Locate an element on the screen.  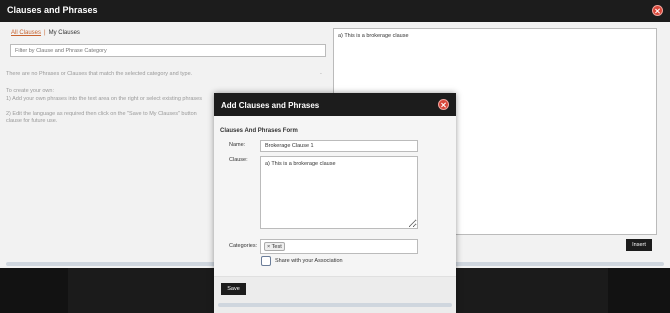
share-label: Share with your Association is located at coordinates (309, 261).